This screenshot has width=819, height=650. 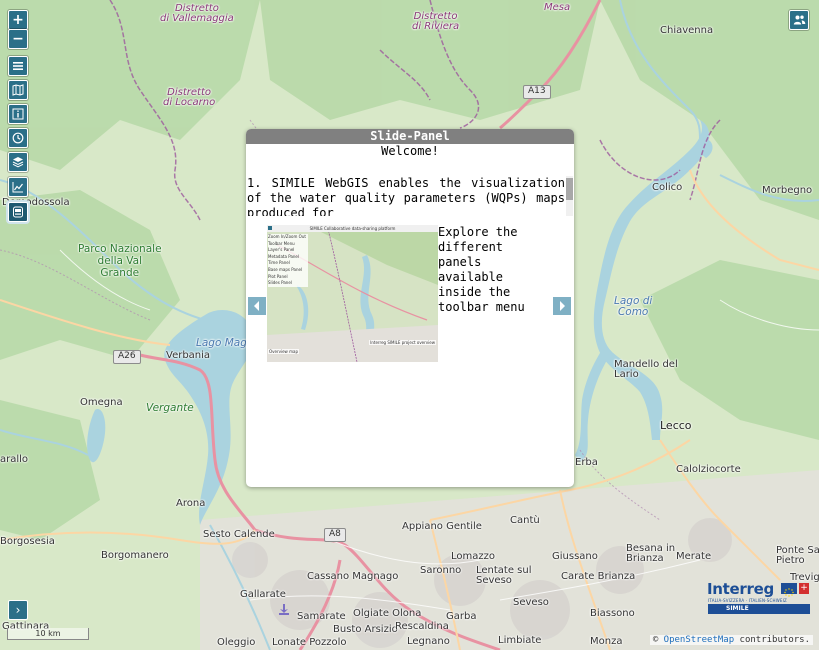 What do you see at coordinates (759, 609) in the screenshot?
I see `project-bar: SIMILE` at bounding box center [759, 609].